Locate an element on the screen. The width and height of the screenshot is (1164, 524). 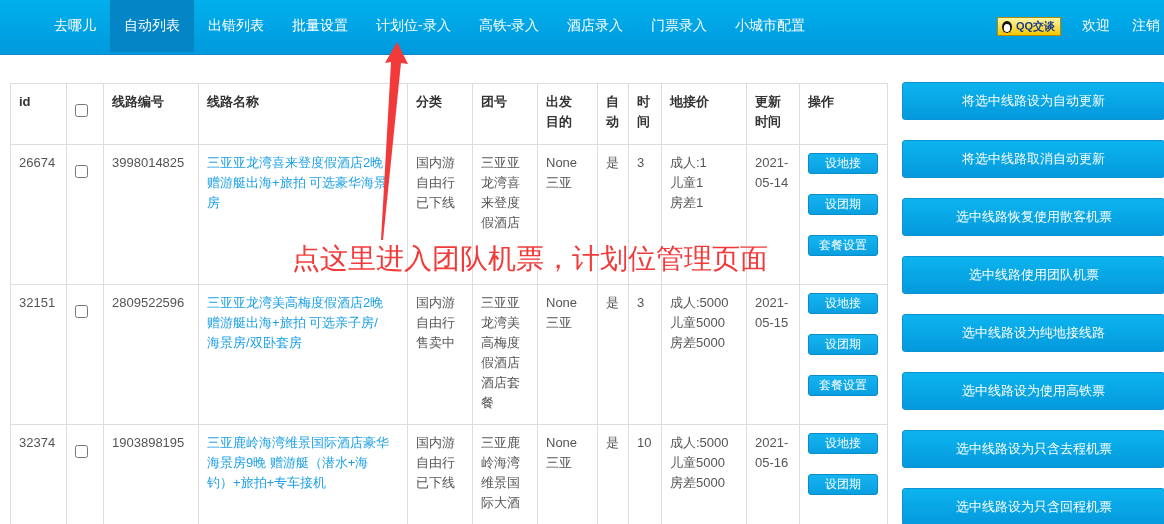
nav-tab: 去哪儿 is located at coordinates (75, 26).